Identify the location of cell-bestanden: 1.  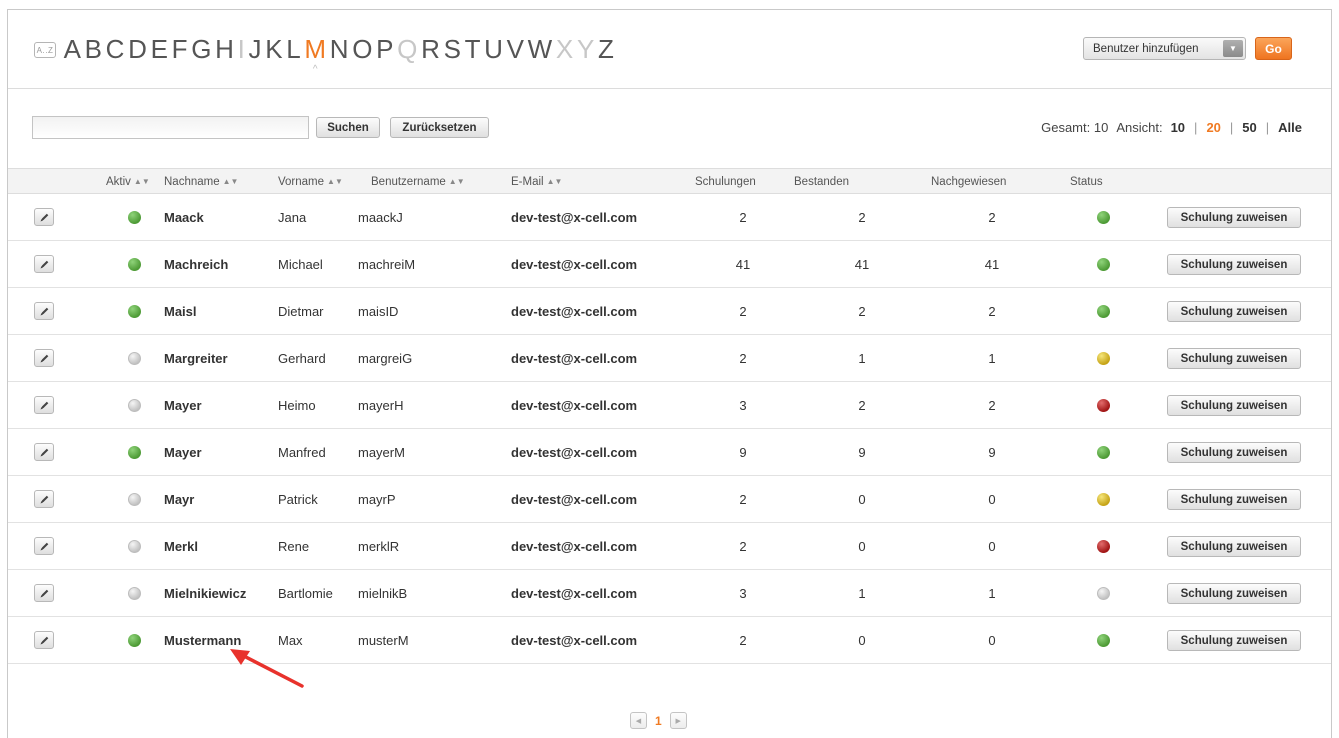
(862, 358).